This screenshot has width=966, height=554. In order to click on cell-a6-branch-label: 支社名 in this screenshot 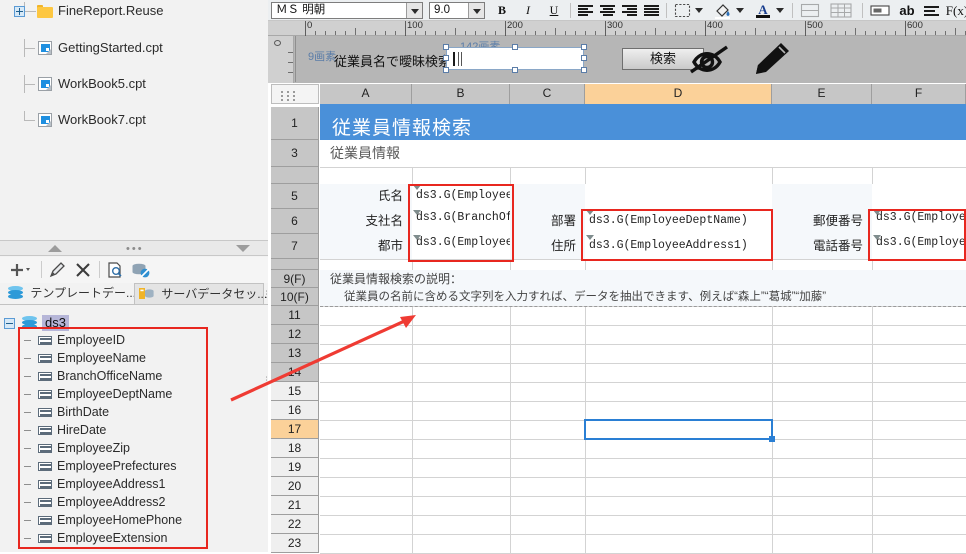, I will do `click(366, 221)`.